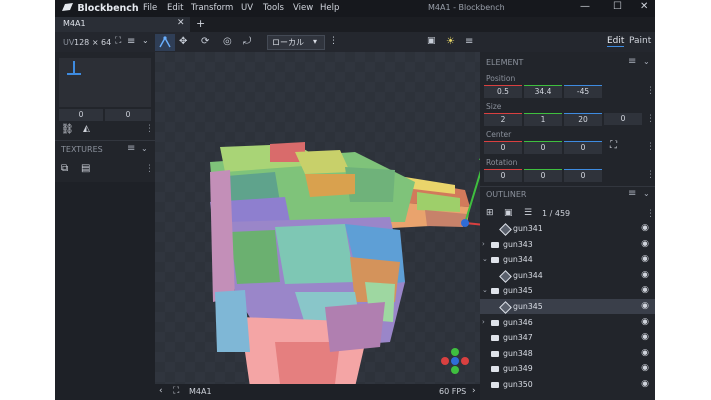  What do you see at coordinates (528, 213) in the screenshot?
I see `outliner-options-icon: ☰` at bounding box center [528, 213].